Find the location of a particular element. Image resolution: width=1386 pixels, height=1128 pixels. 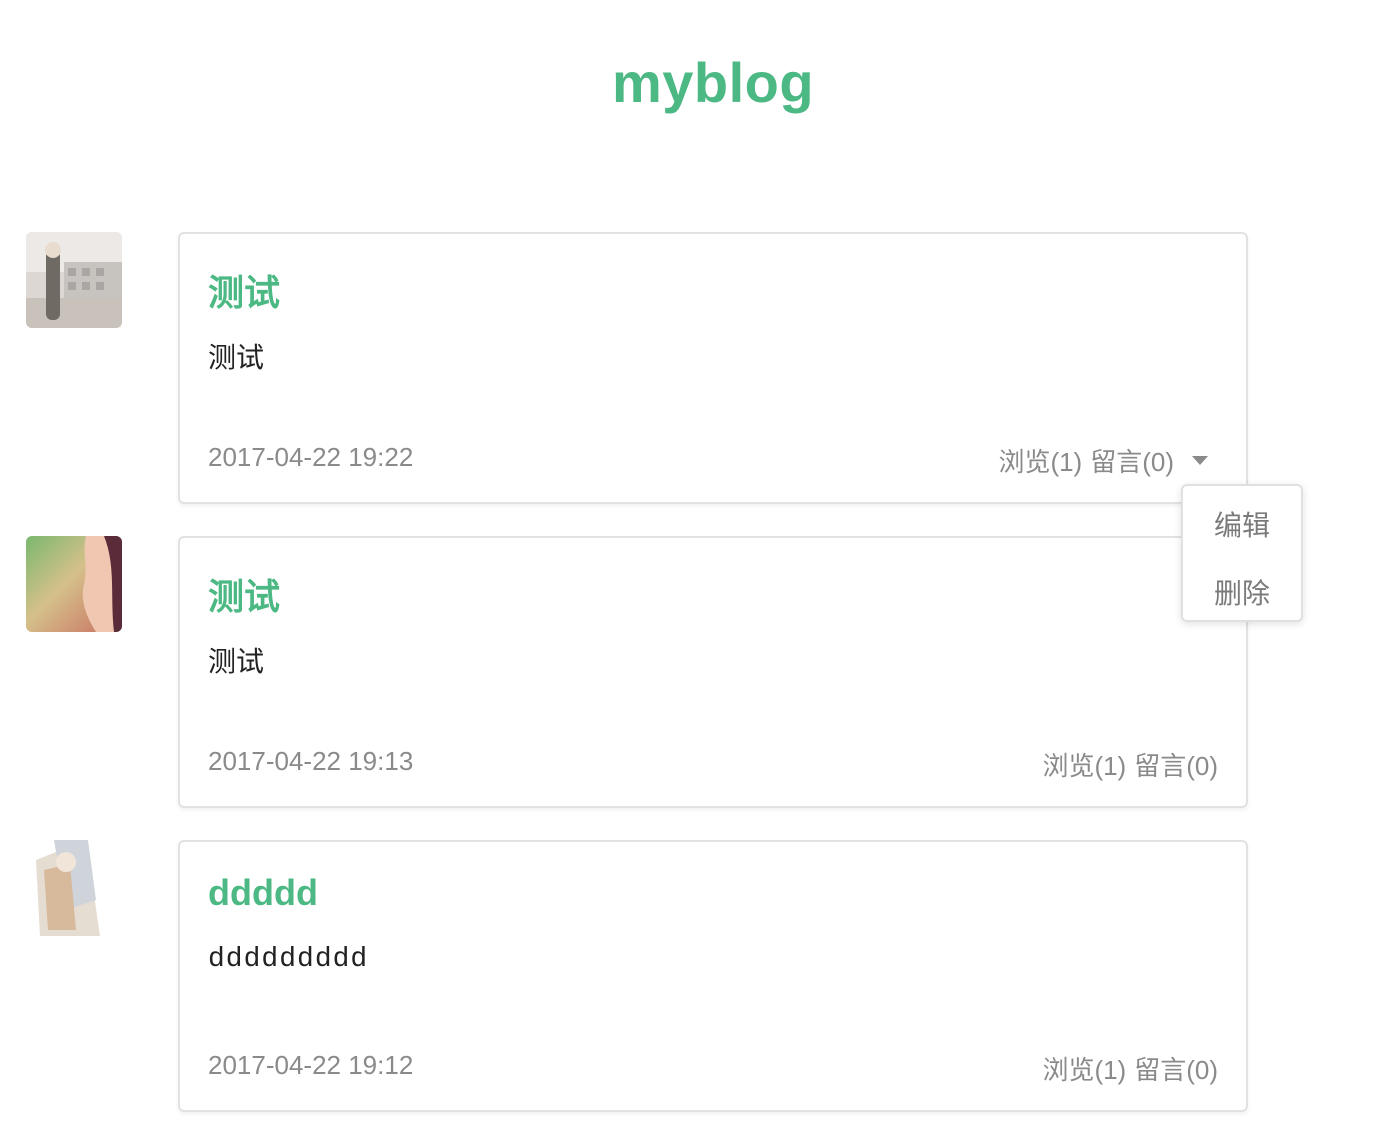

site-title: myblog is located at coordinates (693, 82).